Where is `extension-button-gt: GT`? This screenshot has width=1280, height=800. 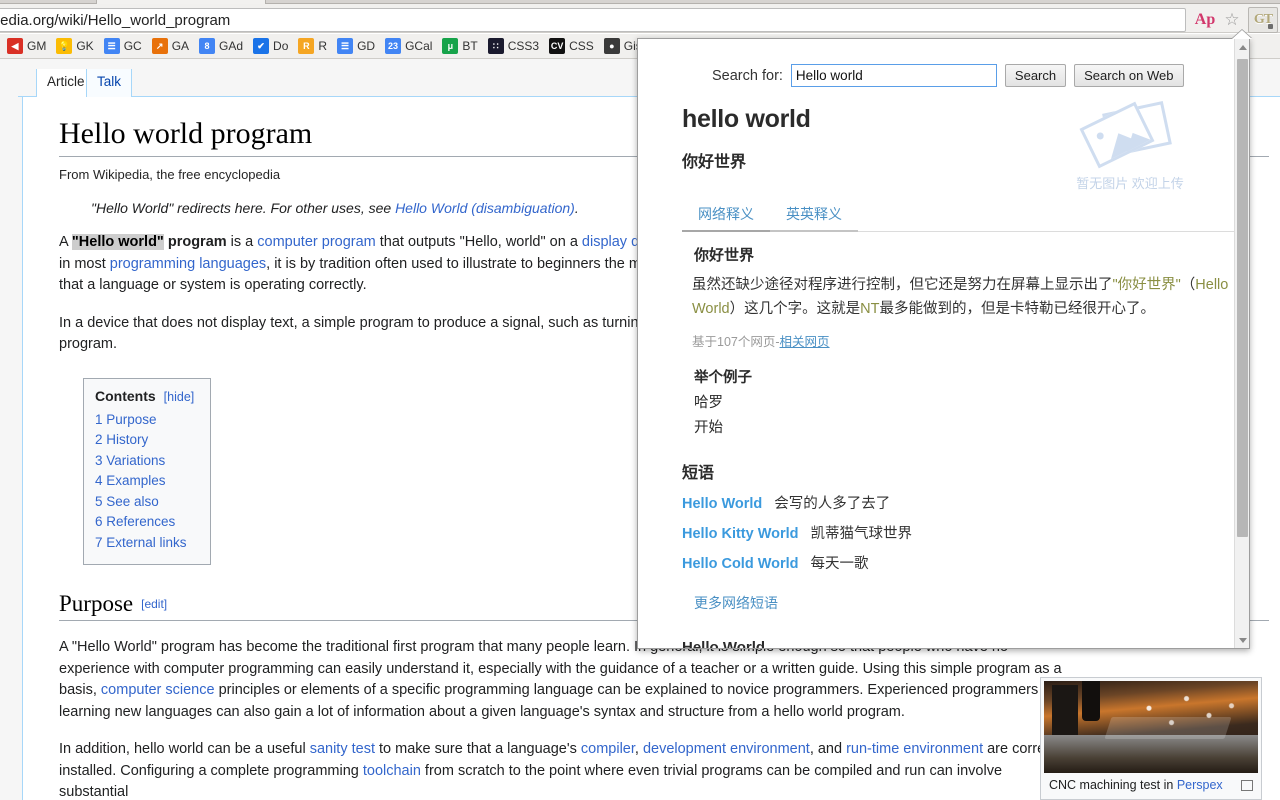
extension-button-gt: GT is located at coordinates (1263, 19).